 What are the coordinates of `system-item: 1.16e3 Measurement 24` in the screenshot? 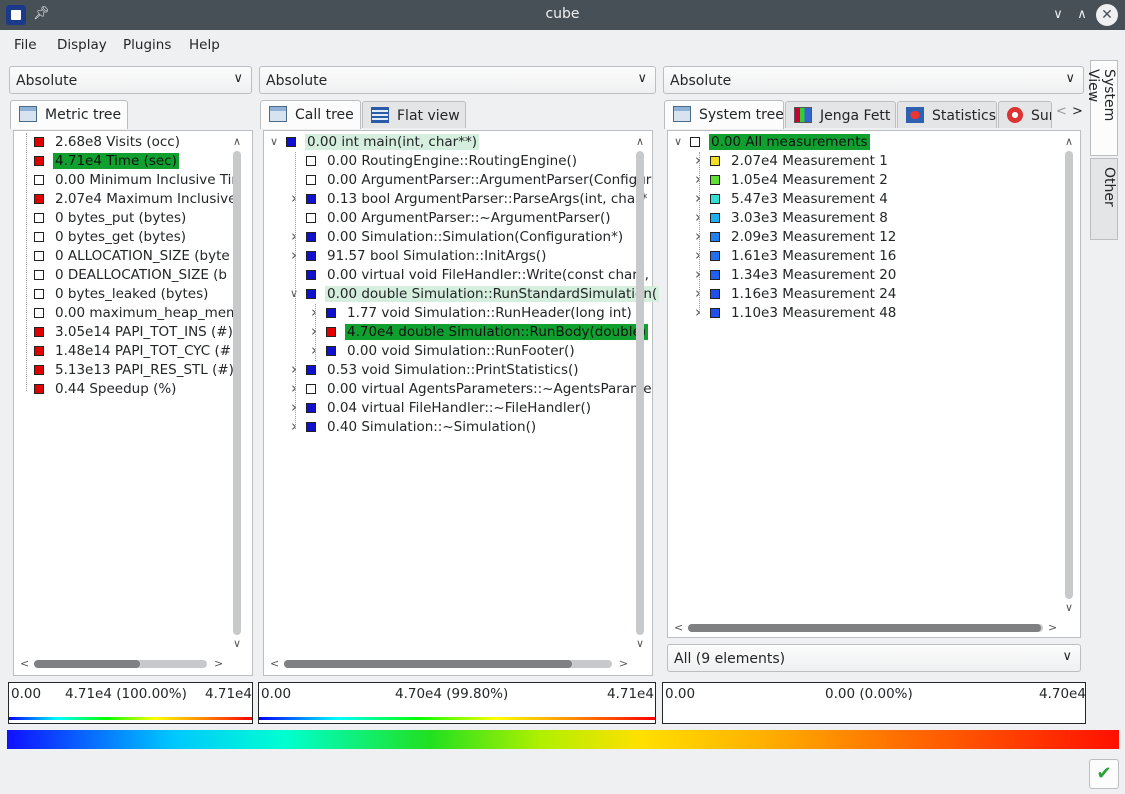 It's located at (804, 294).